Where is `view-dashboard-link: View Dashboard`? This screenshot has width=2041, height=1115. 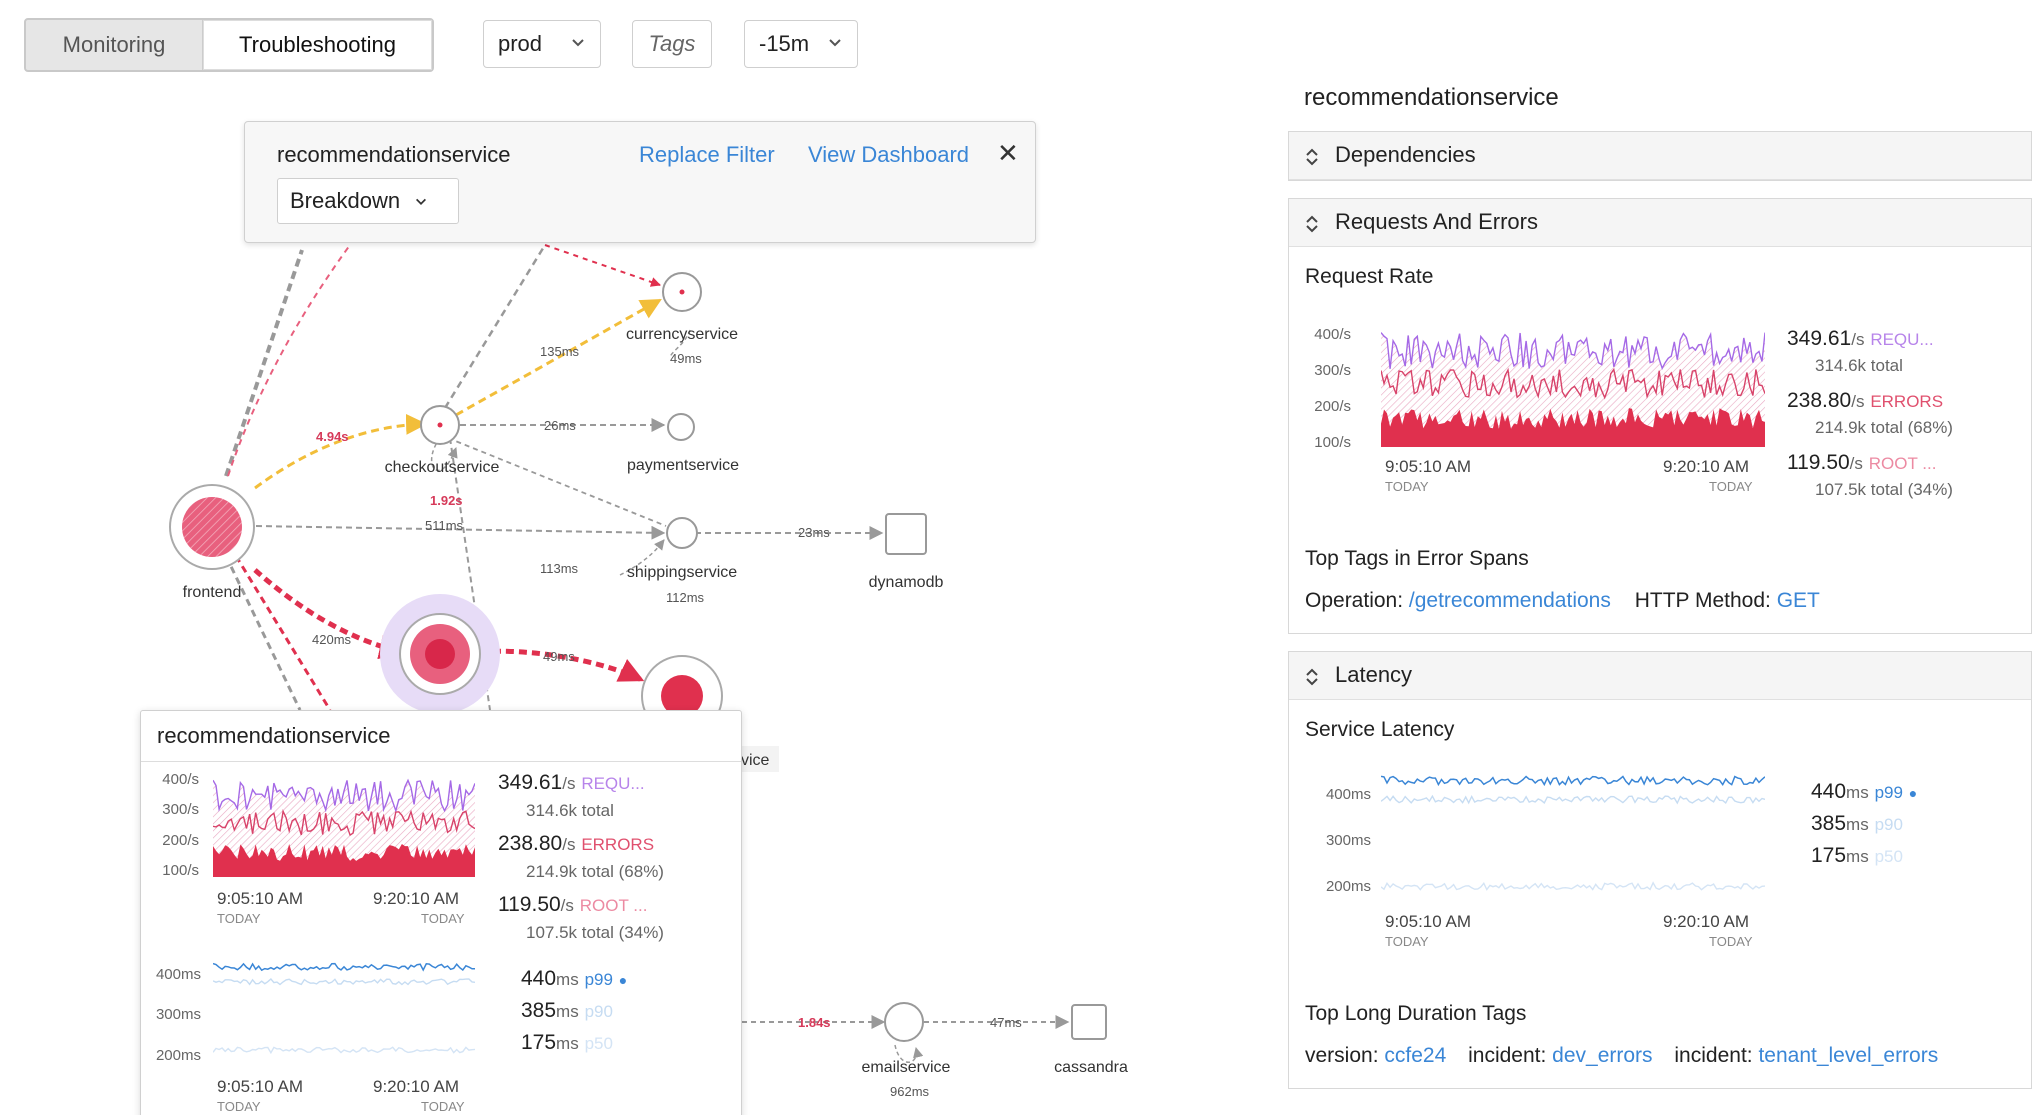
view-dashboard-link: View Dashboard is located at coordinates (888, 155).